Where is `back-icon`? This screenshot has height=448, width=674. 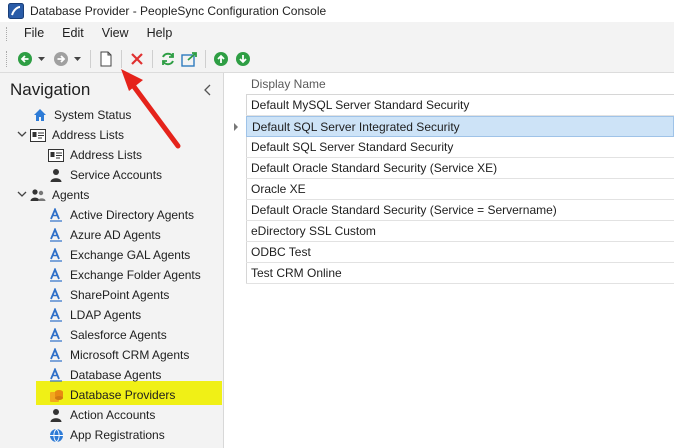
back-icon is located at coordinates (25, 58).